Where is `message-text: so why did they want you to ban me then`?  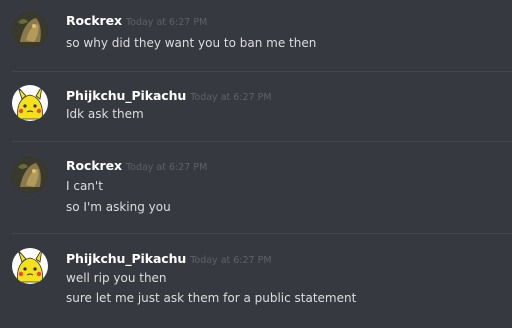 message-text: so why did they want you to ban me then is located at coordinates (191, 43).